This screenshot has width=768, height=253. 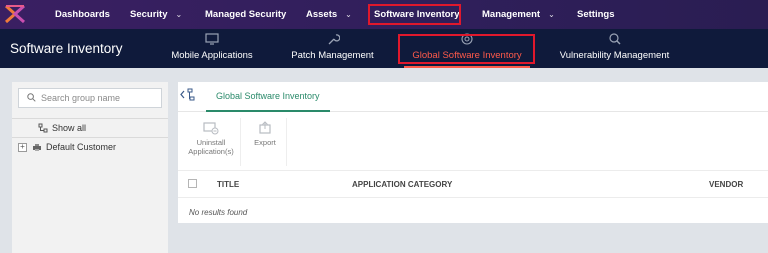 I want to click on content-tab-label: Global Software Inventory, so click(x=268, y=96).